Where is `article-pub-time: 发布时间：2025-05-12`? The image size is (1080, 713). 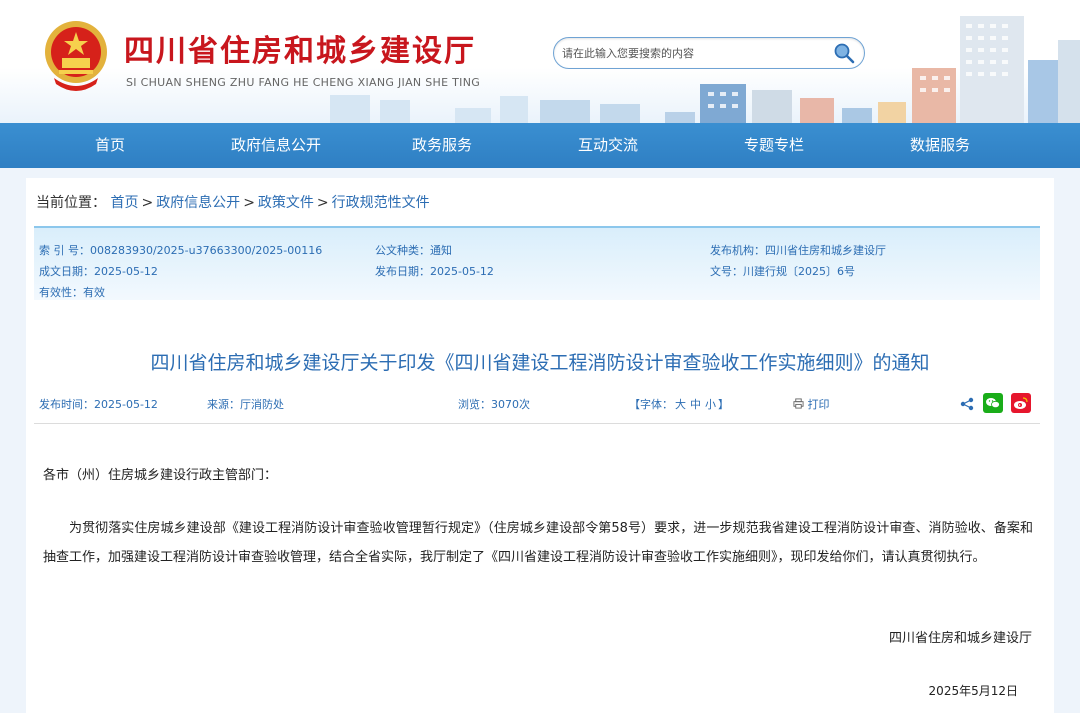 article-pub-time: 发布时间：2025-05-12 is located at coordinates (98, 404).